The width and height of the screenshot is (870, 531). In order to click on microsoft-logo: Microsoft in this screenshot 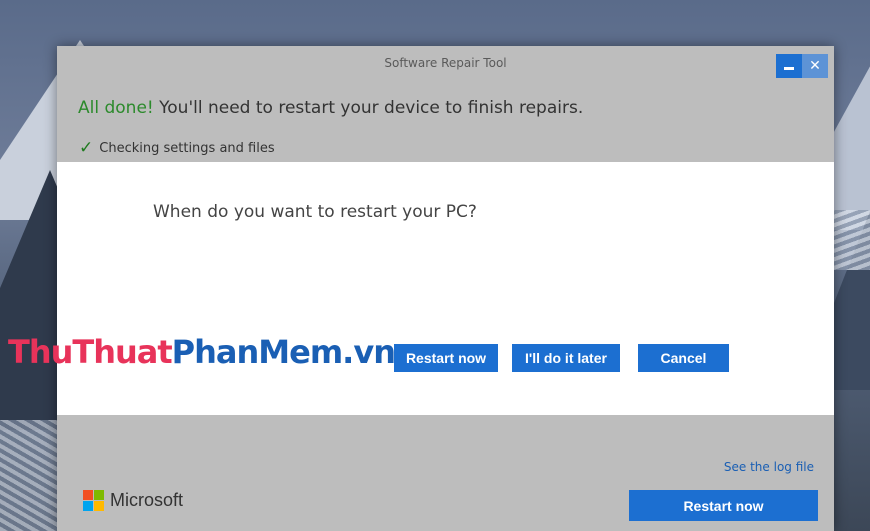, I will do `click(133, 500)`.